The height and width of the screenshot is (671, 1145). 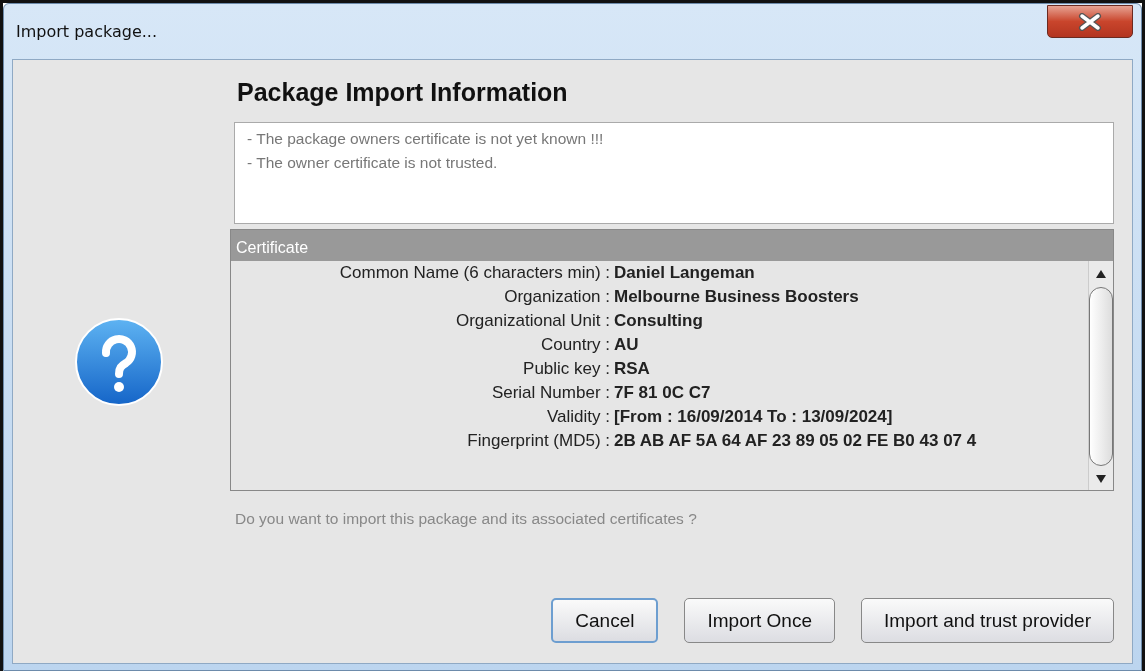 I want to click on dialog-button: Import and trust provider, so click(x=987, y=620).